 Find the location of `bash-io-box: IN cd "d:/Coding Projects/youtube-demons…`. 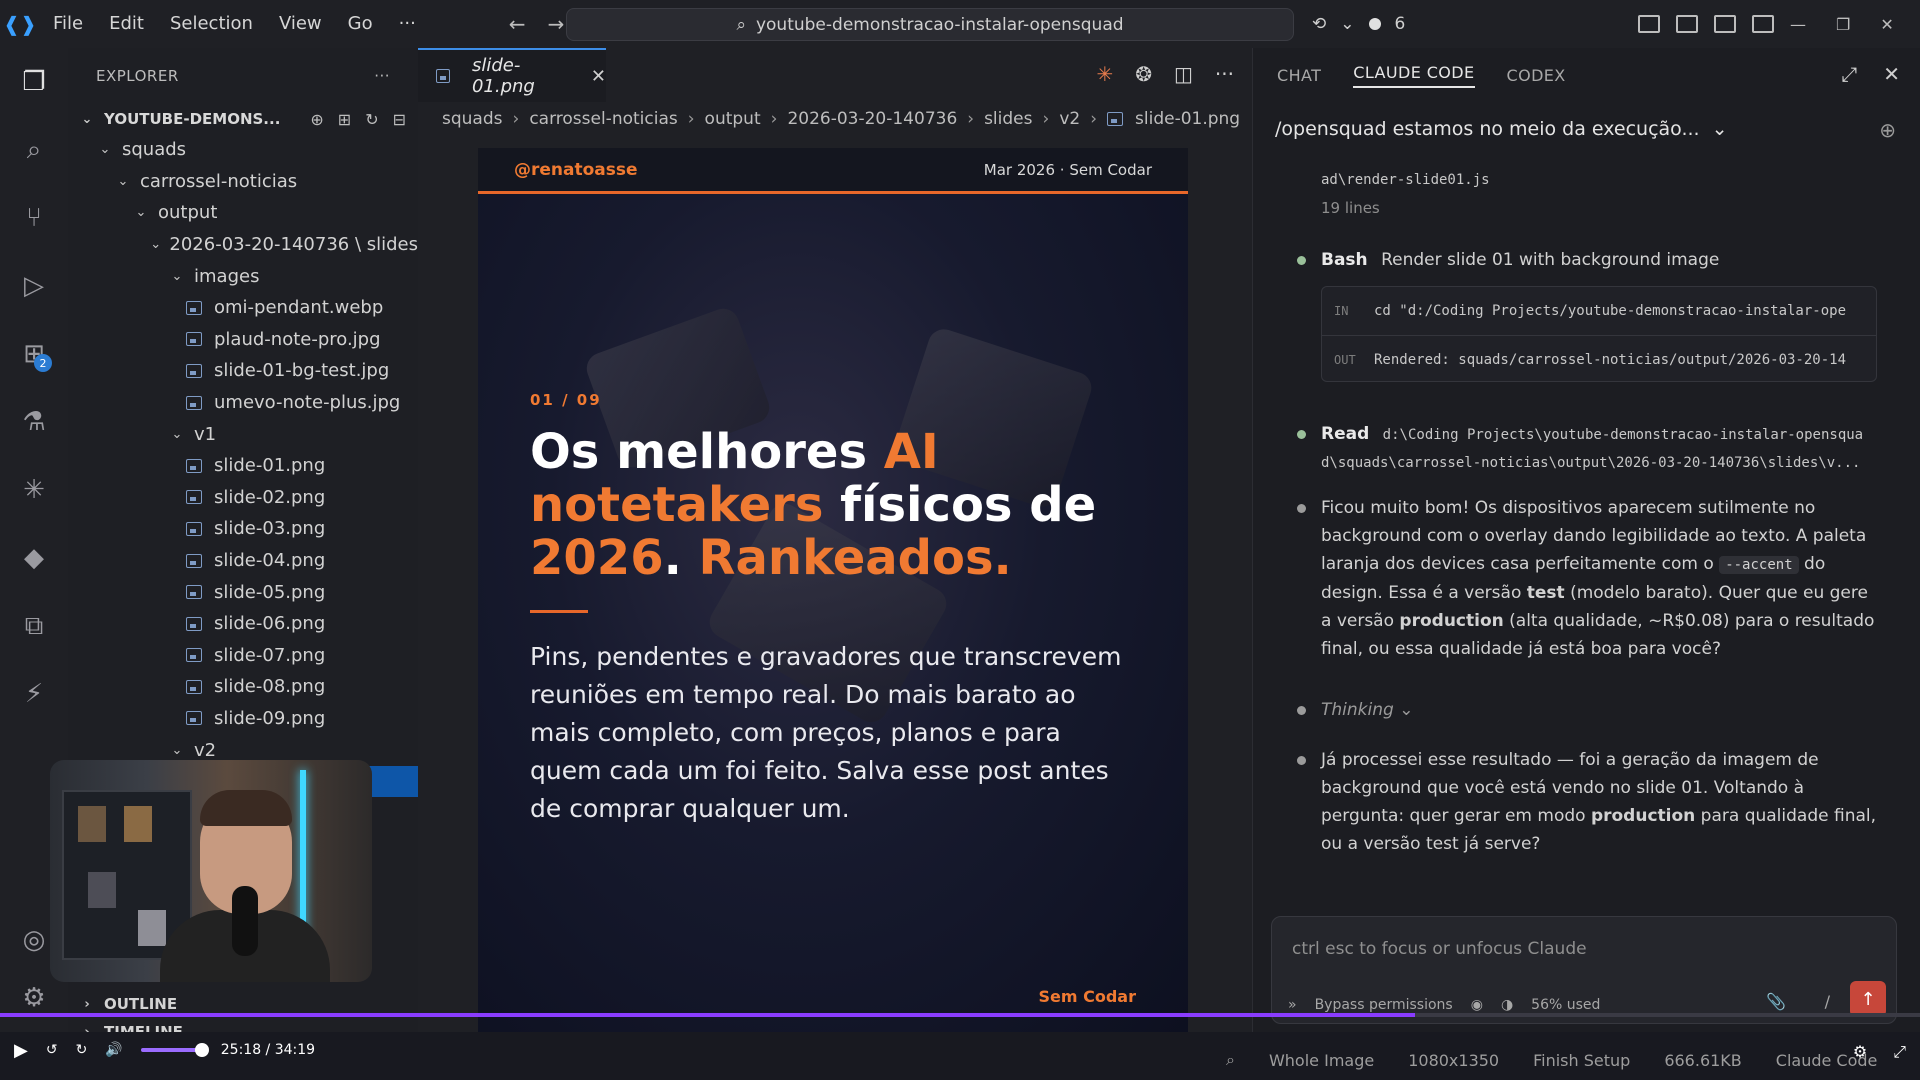

bash-io-box: IN cd "d:/Coding Projects/youtube-demons… is located at coordinates (1599, 334).